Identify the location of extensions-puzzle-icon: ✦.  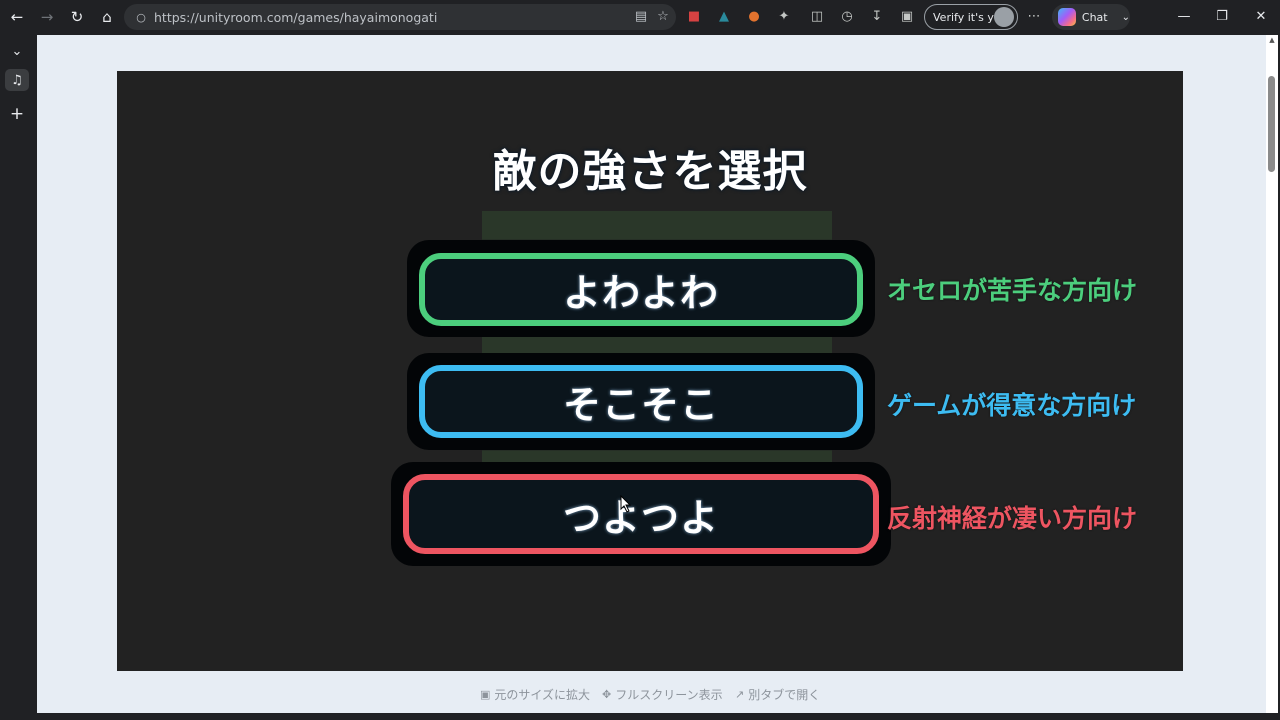
(784, 17).